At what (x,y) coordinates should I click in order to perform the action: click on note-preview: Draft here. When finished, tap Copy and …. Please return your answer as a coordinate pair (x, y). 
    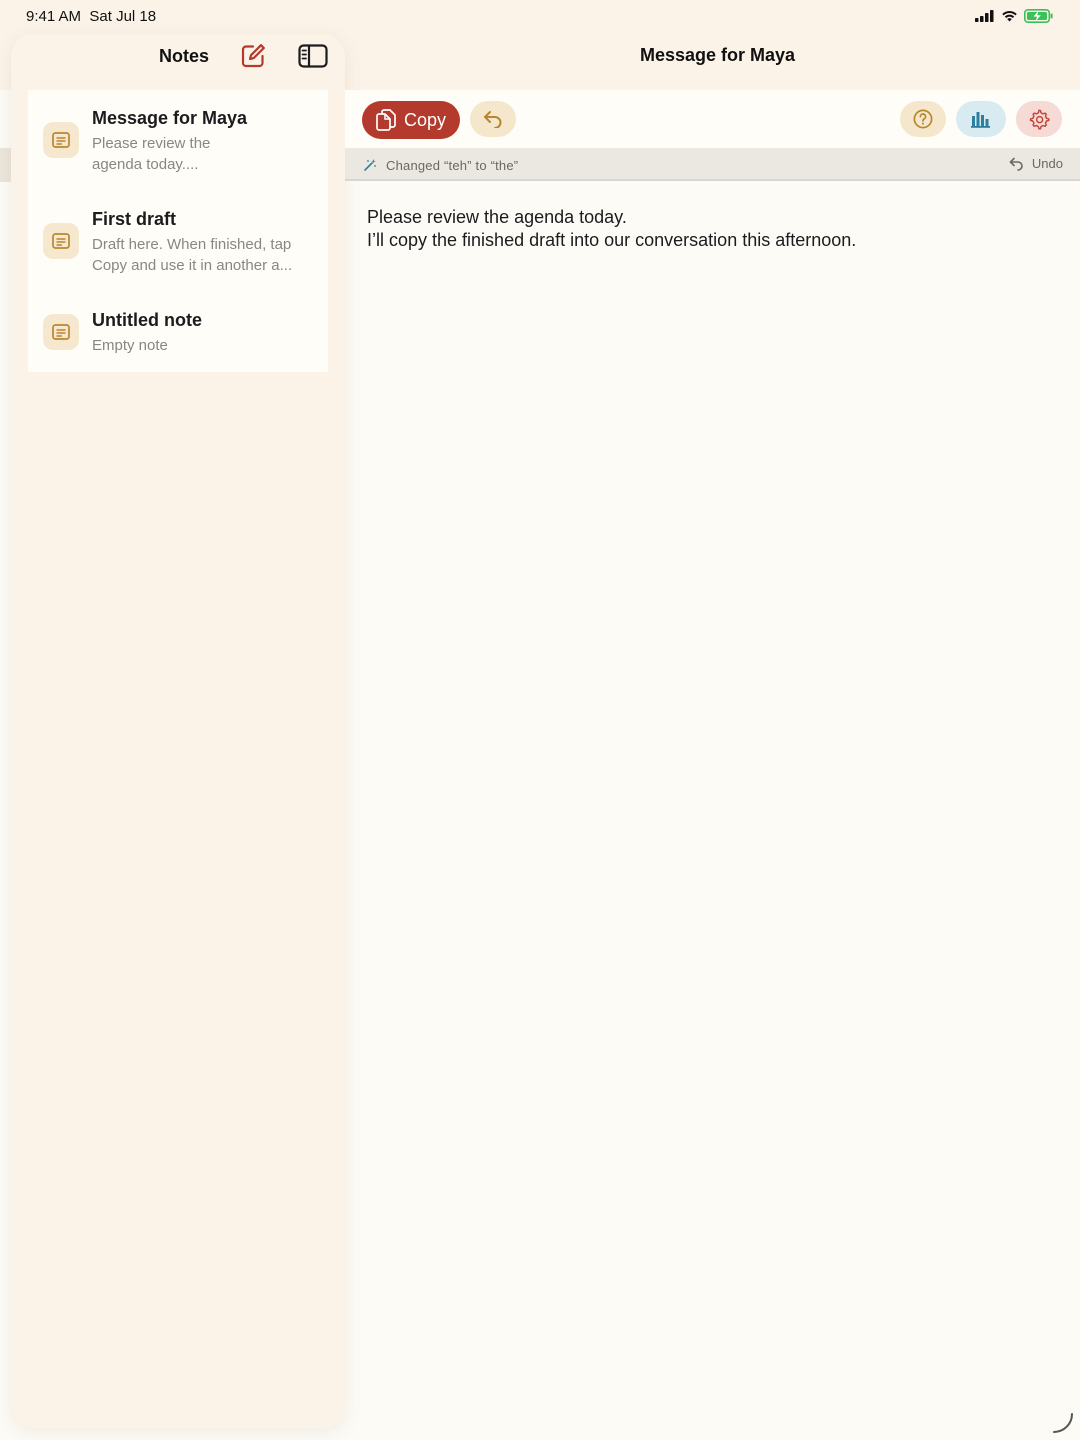
    Looking at the image, I should click on (192, 255).